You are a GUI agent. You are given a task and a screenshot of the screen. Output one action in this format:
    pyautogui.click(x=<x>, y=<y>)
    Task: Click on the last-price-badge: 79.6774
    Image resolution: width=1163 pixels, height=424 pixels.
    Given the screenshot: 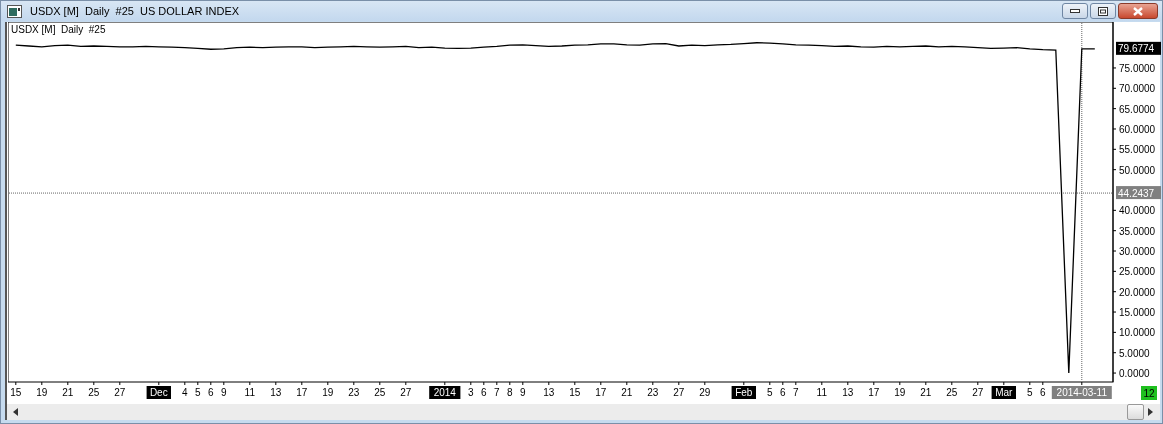 What is the action you would take?
    pyautogui.click(x=1138, y=48)
    